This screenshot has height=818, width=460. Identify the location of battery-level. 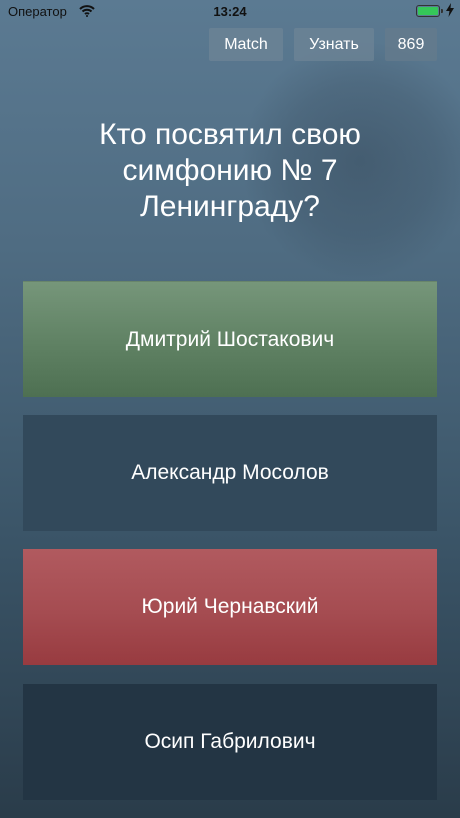
(428, 11).